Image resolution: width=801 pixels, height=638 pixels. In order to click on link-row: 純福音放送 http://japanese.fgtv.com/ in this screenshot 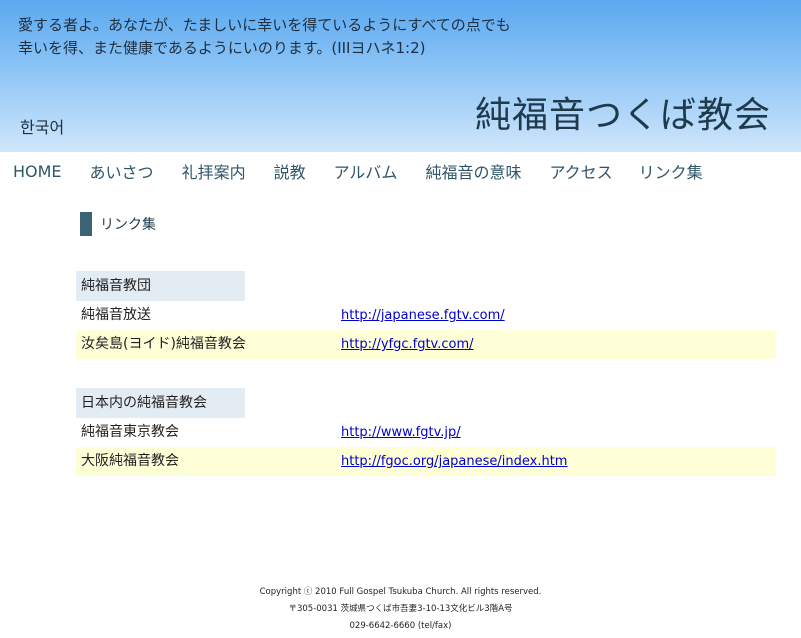, I will do `click(426, 315)`.